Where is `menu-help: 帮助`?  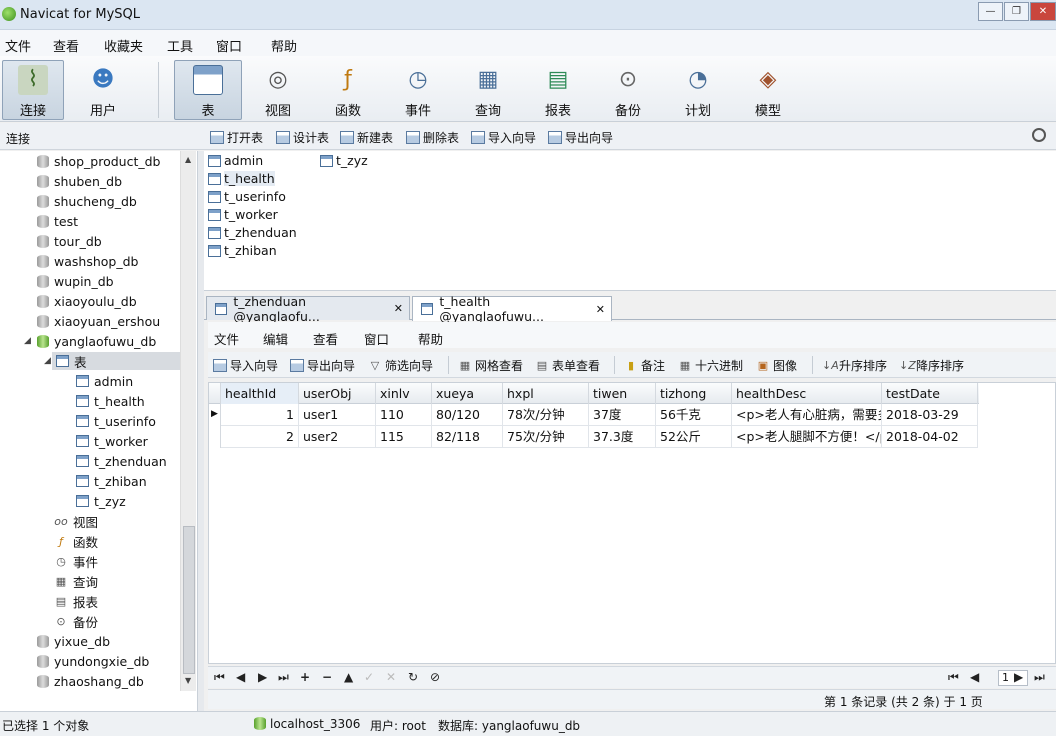 menu-help: 帮助 is located at coordinates (284, 45).